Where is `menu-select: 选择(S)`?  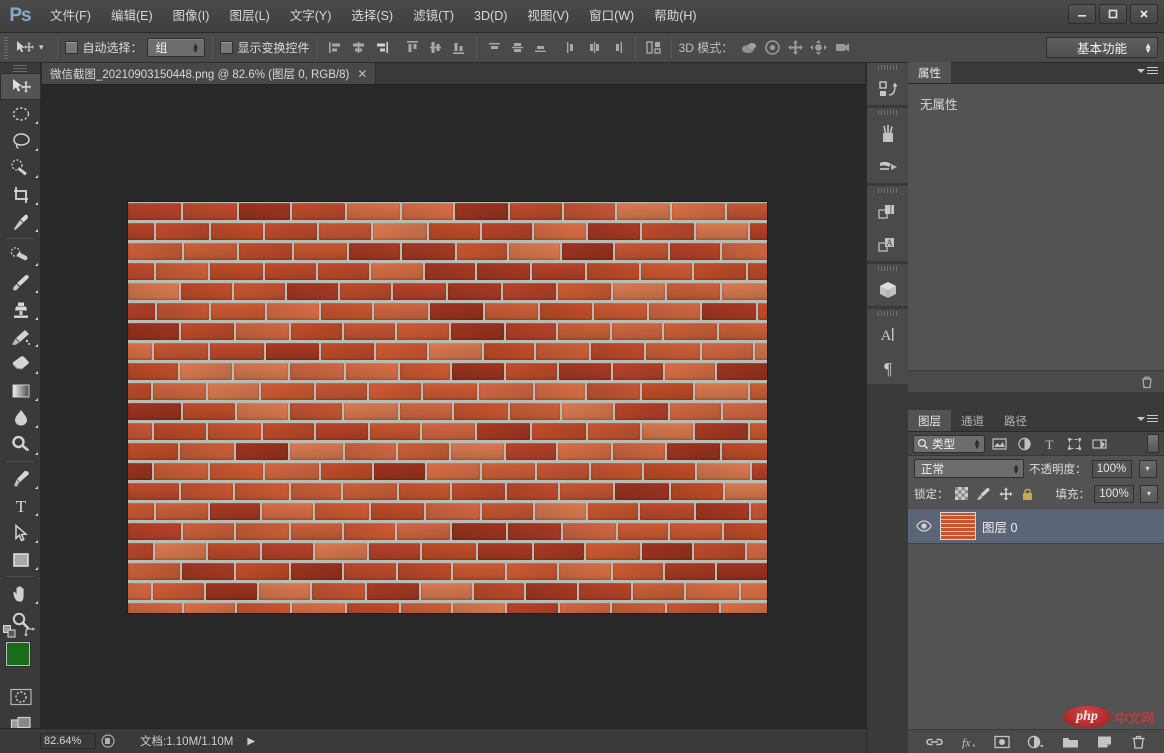 menu-select: 选择(S) is located at coordinates (372, 16).